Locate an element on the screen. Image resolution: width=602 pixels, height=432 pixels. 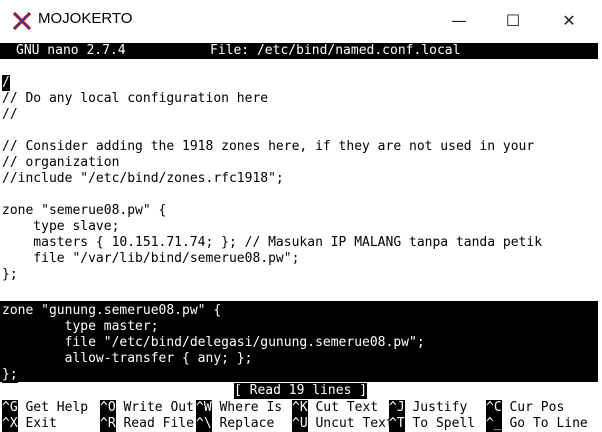
minimize-button: — is located at coordinates (459, 20).